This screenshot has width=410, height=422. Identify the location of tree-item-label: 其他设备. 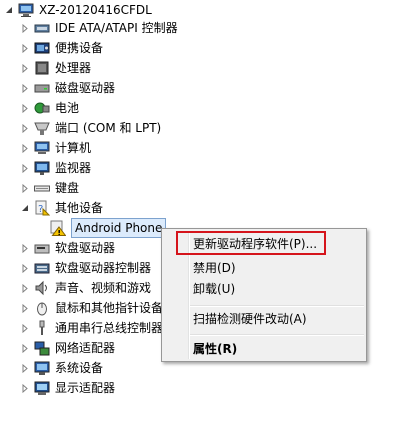
(79, 208).